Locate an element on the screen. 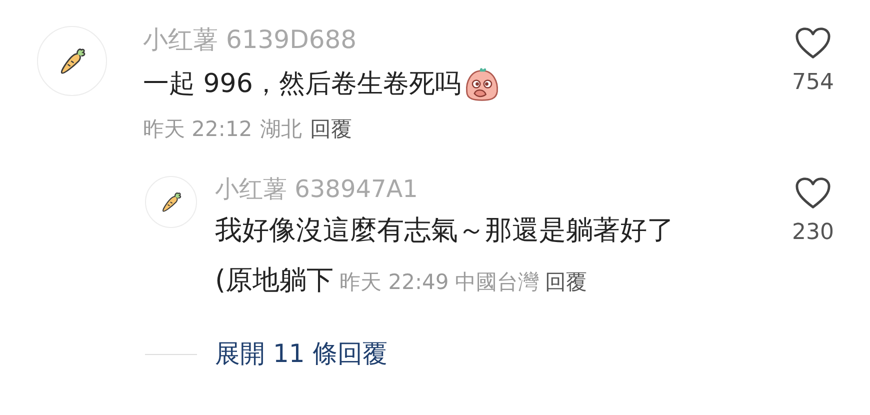 Image resolution: width=870 pixels, height=415 pixels. comment-date: 昨天 22:49 is located at coordinates (394, 282).